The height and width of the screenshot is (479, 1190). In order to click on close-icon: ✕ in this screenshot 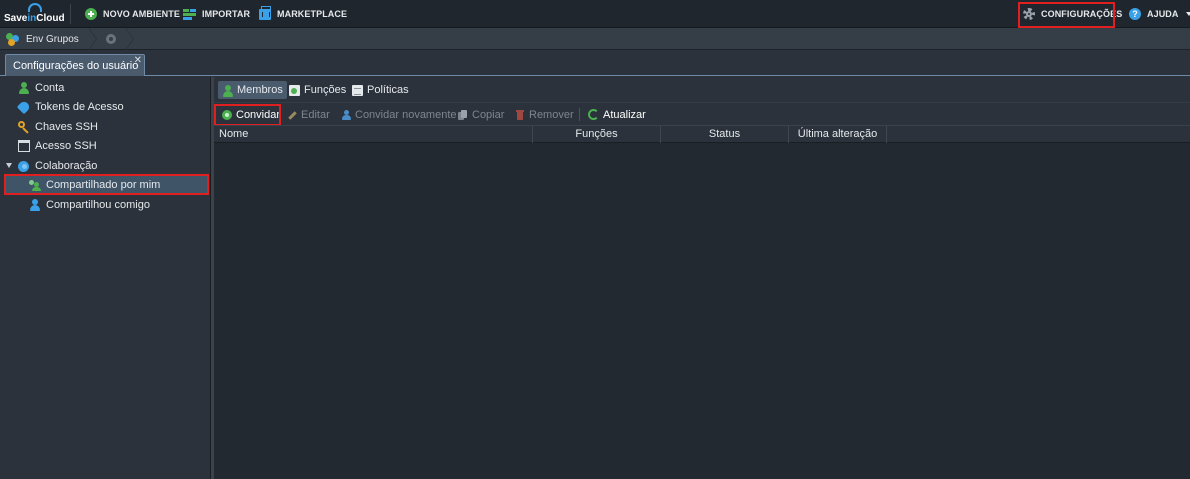, I will do `click(138, 61)`.